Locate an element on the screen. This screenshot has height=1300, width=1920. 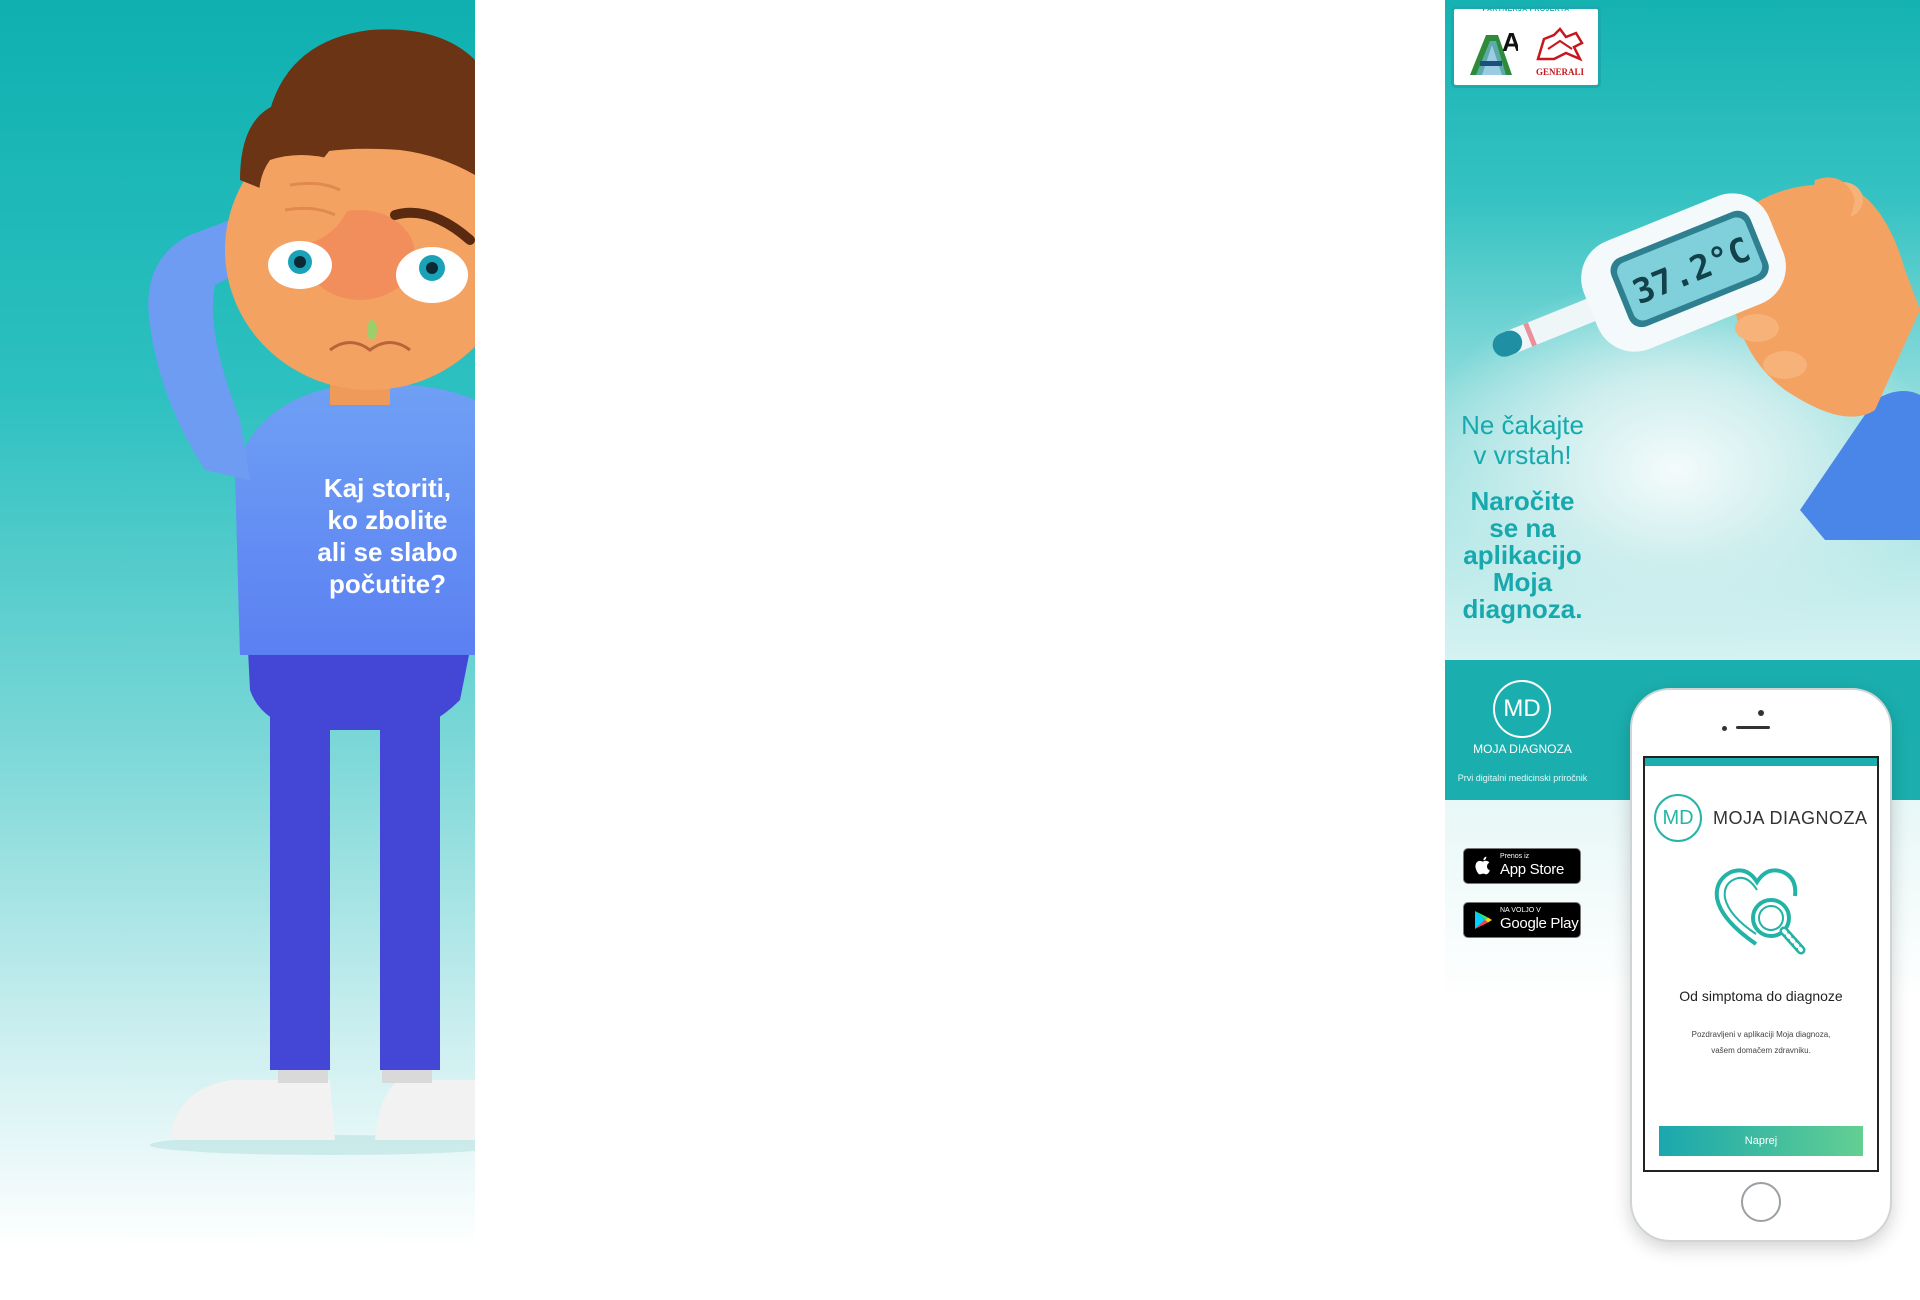
next-button: Naprej is located at coordinates (1761, 1141).